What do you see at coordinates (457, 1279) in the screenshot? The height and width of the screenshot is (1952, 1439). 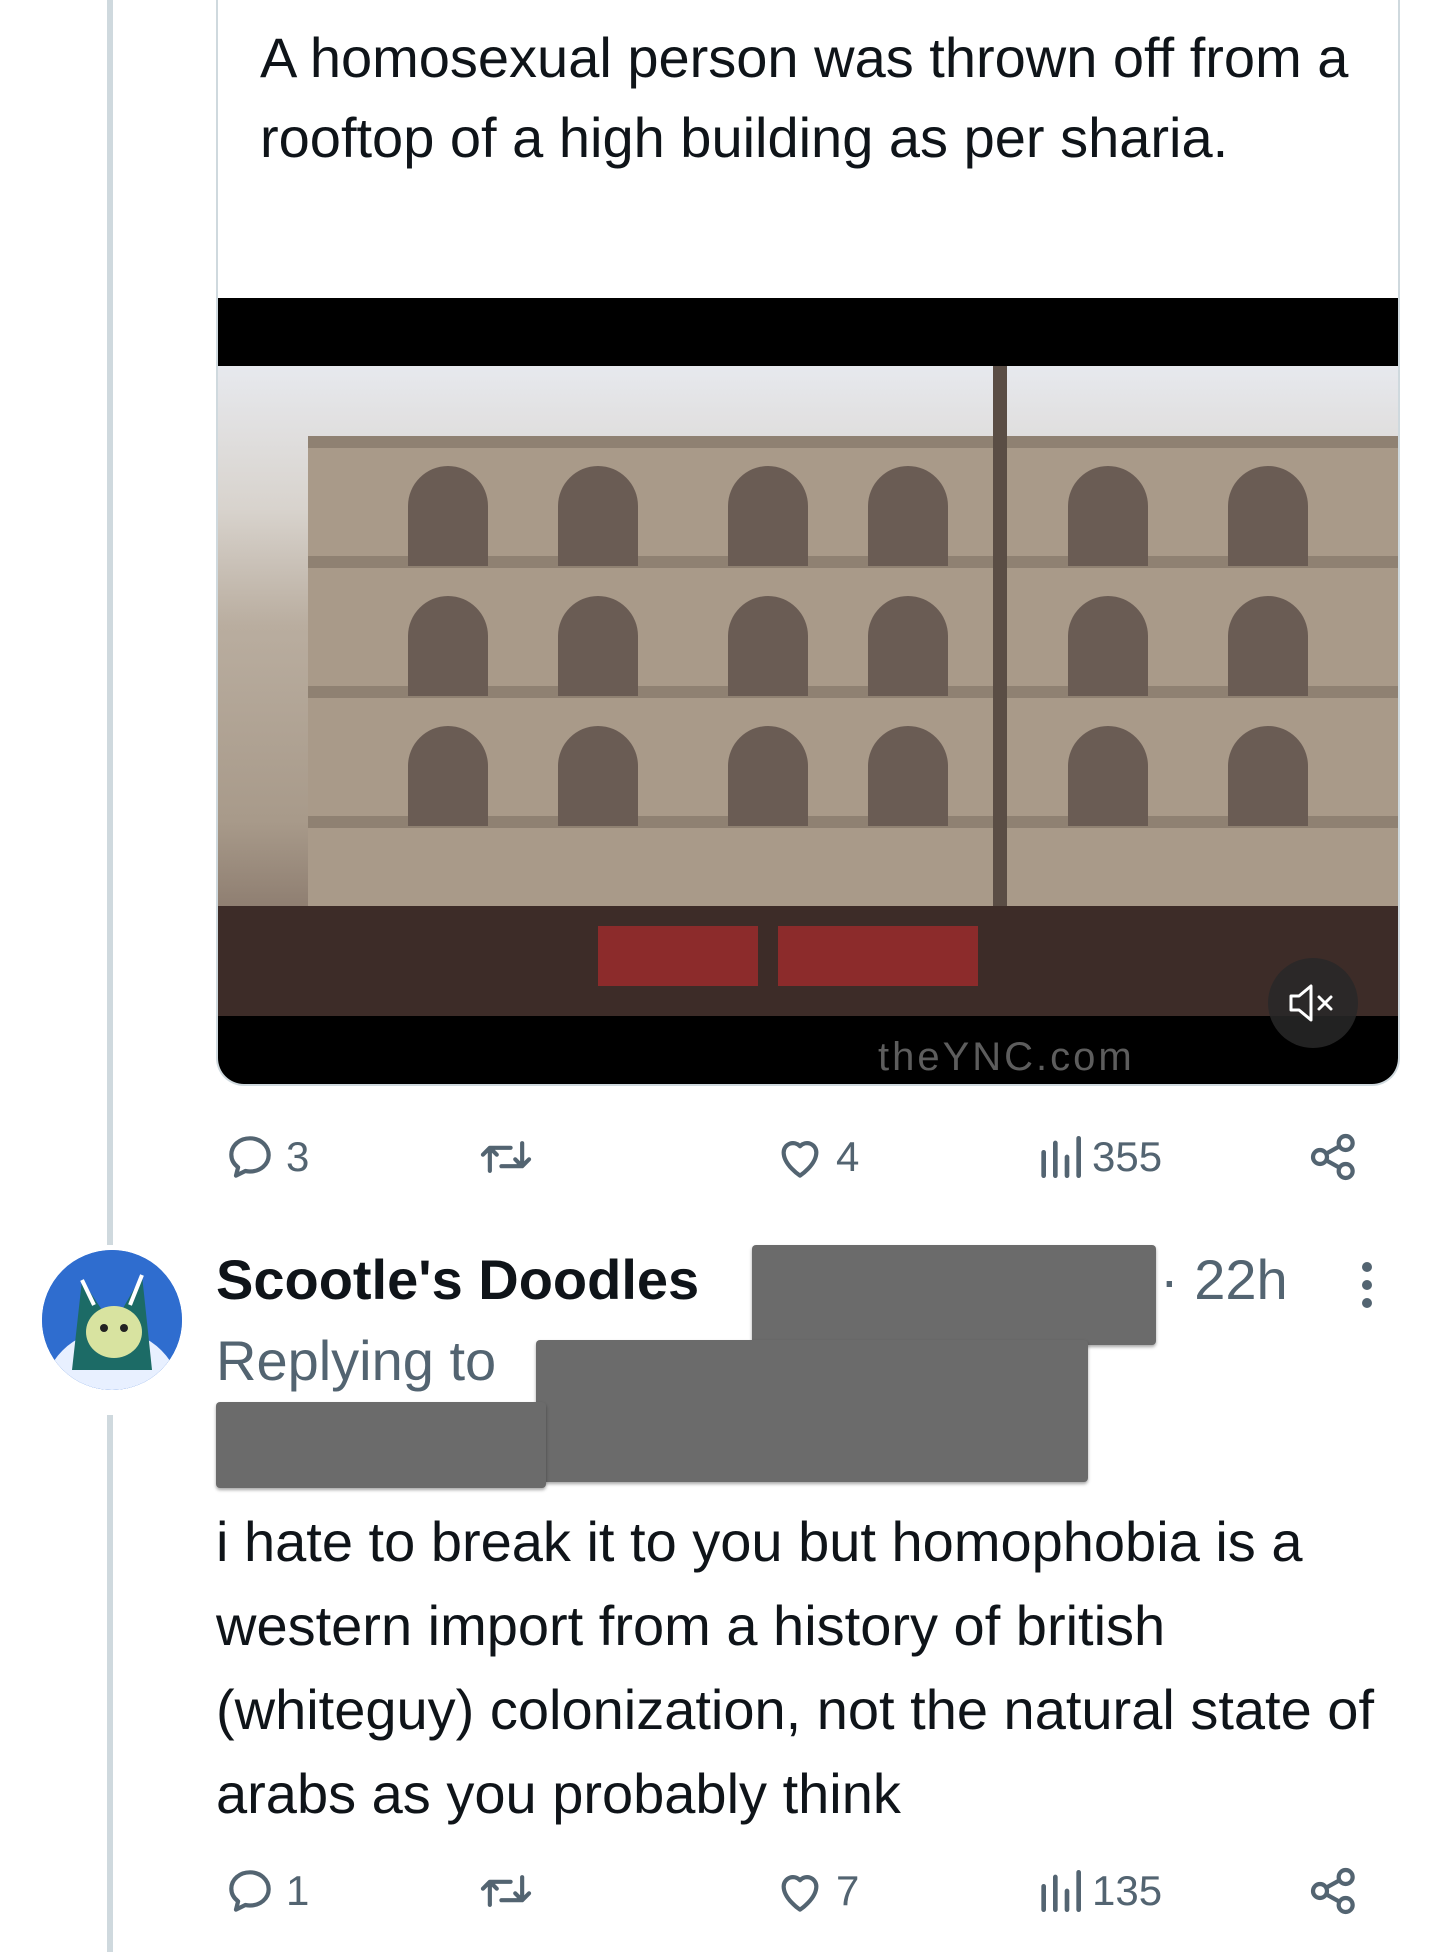 I see `author-name: Scootle's Doodles` at bounding box center [457, 1279].